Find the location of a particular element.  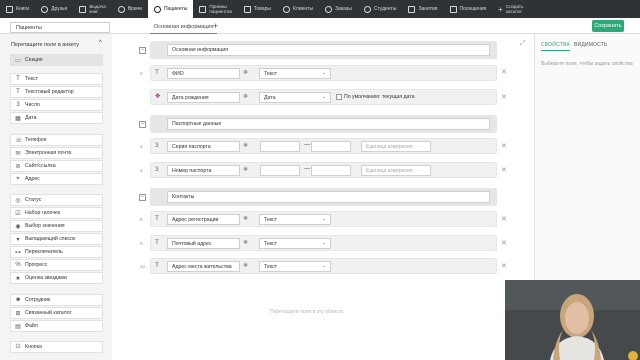

field-type-select: Дата ⌄ is located at coordinates (295, 97).